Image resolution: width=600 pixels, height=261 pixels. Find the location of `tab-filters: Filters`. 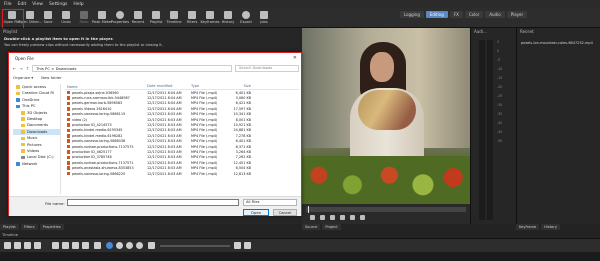

tab-filters: Filters is located at coordinates (29, 227).